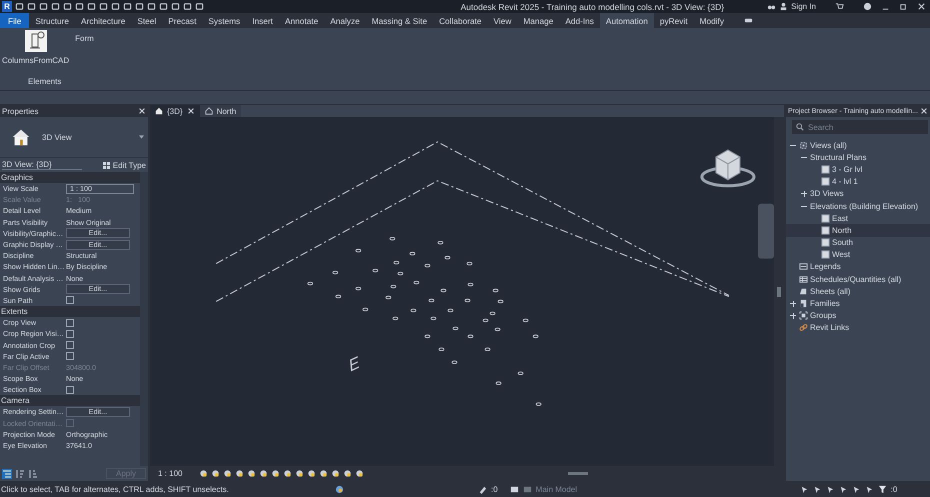 The height and width of the screenshot is (497, 930). I want to click on sign-in-link: Sign In, so click(803, 6).